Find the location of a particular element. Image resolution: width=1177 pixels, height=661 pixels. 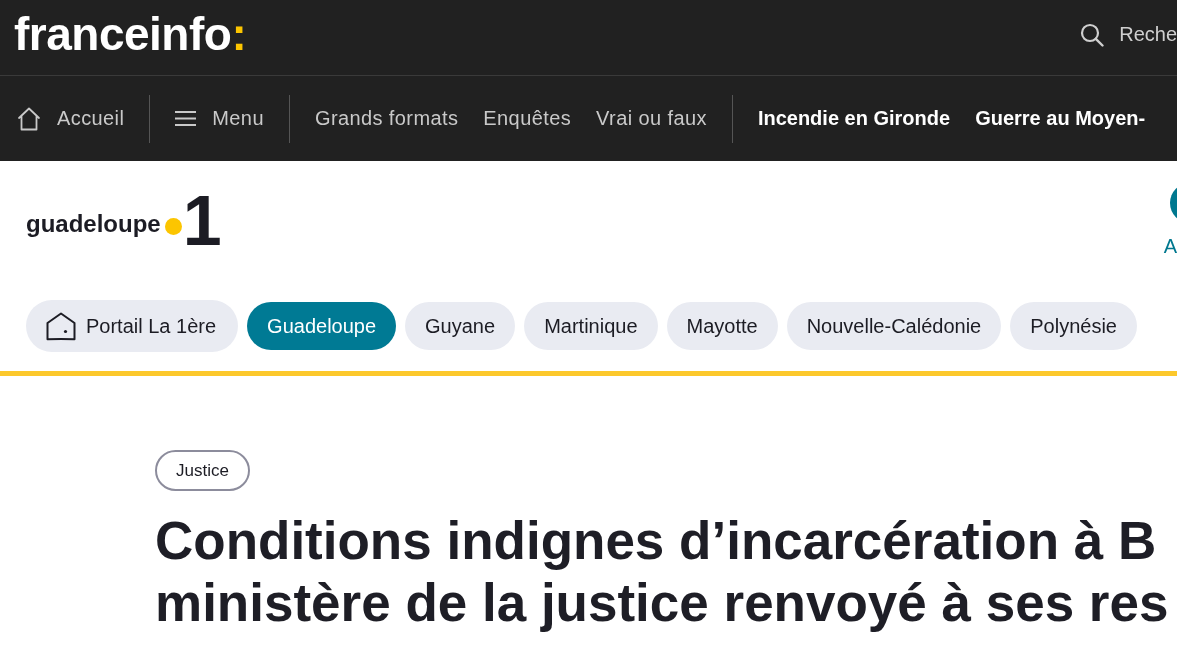

region-logo: guadeloupe 1 is located at coordinates (123, 221).